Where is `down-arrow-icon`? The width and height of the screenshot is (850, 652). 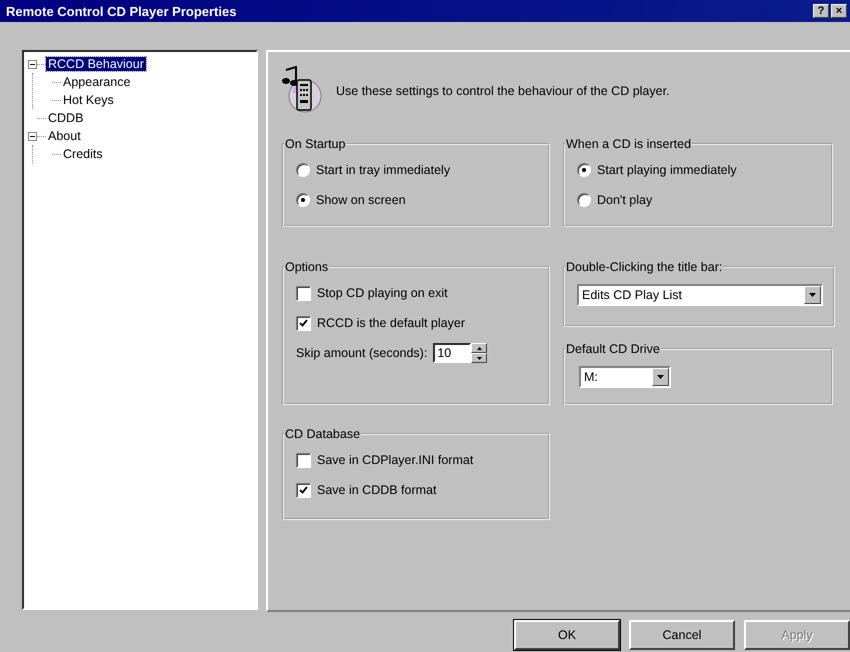
down-arrow-icon is located at coordinates (479, 358).